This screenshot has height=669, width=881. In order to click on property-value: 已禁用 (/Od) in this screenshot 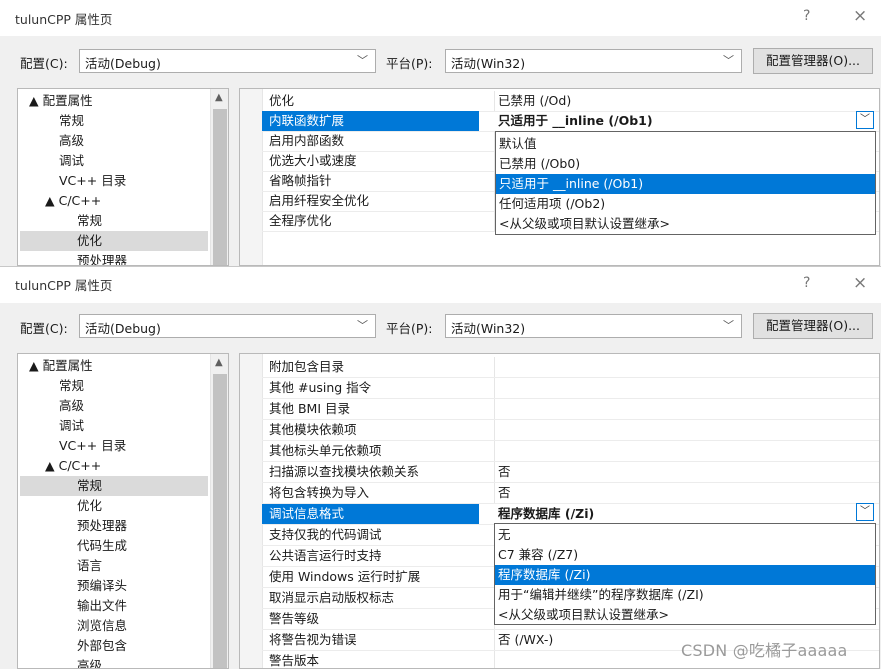, I will do `click(535, 100)`.